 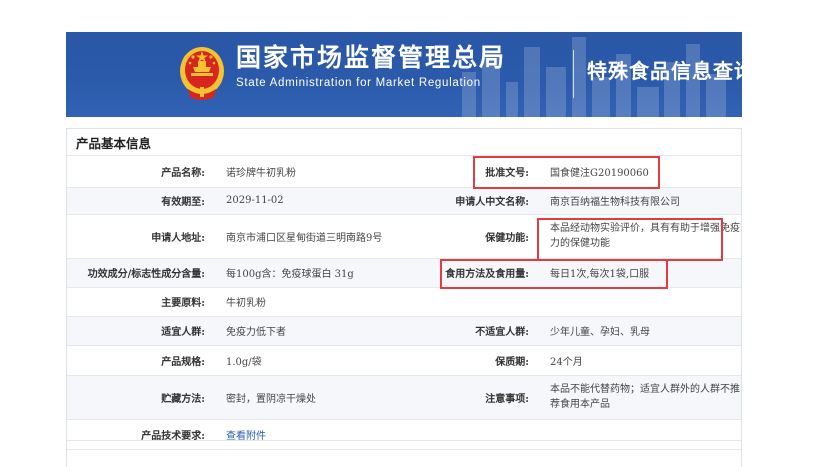 I want to click on field-label: 有效期至:, so click(x=141, y=201).